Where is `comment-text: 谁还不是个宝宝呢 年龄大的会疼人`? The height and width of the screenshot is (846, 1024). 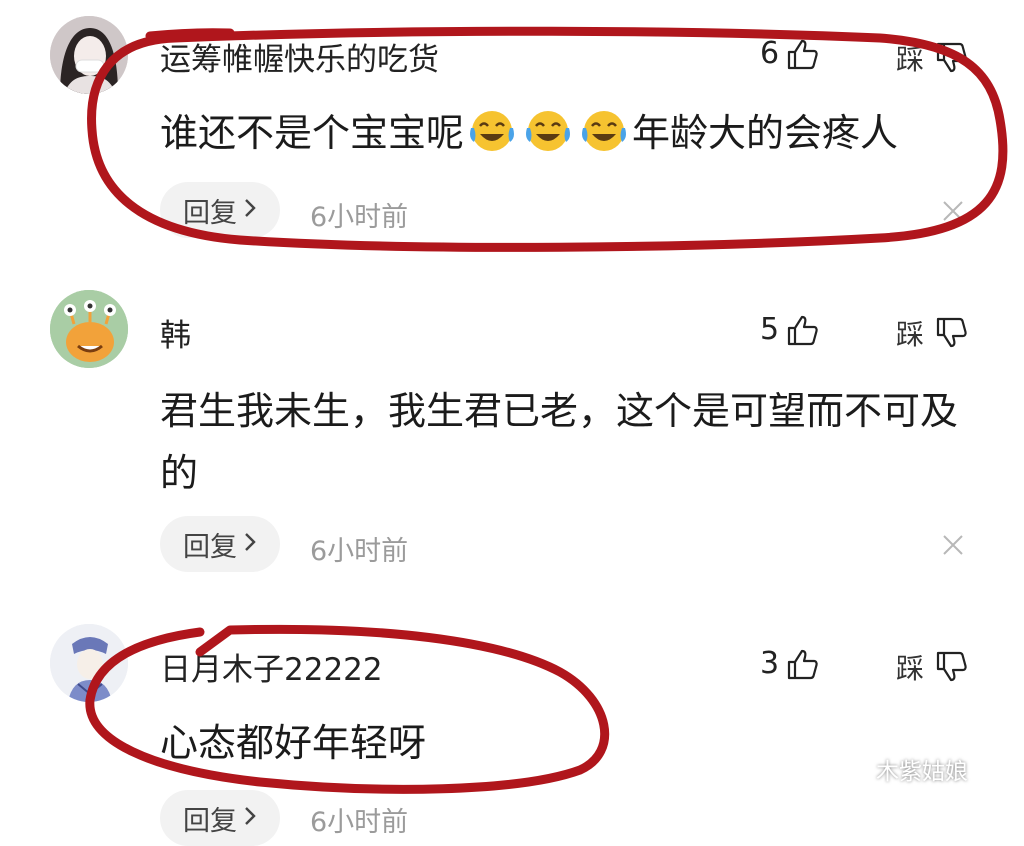 comment-text: 谁还不是个宝宝呢 年龄大的会疼人 is located at coordinates (575, 137).